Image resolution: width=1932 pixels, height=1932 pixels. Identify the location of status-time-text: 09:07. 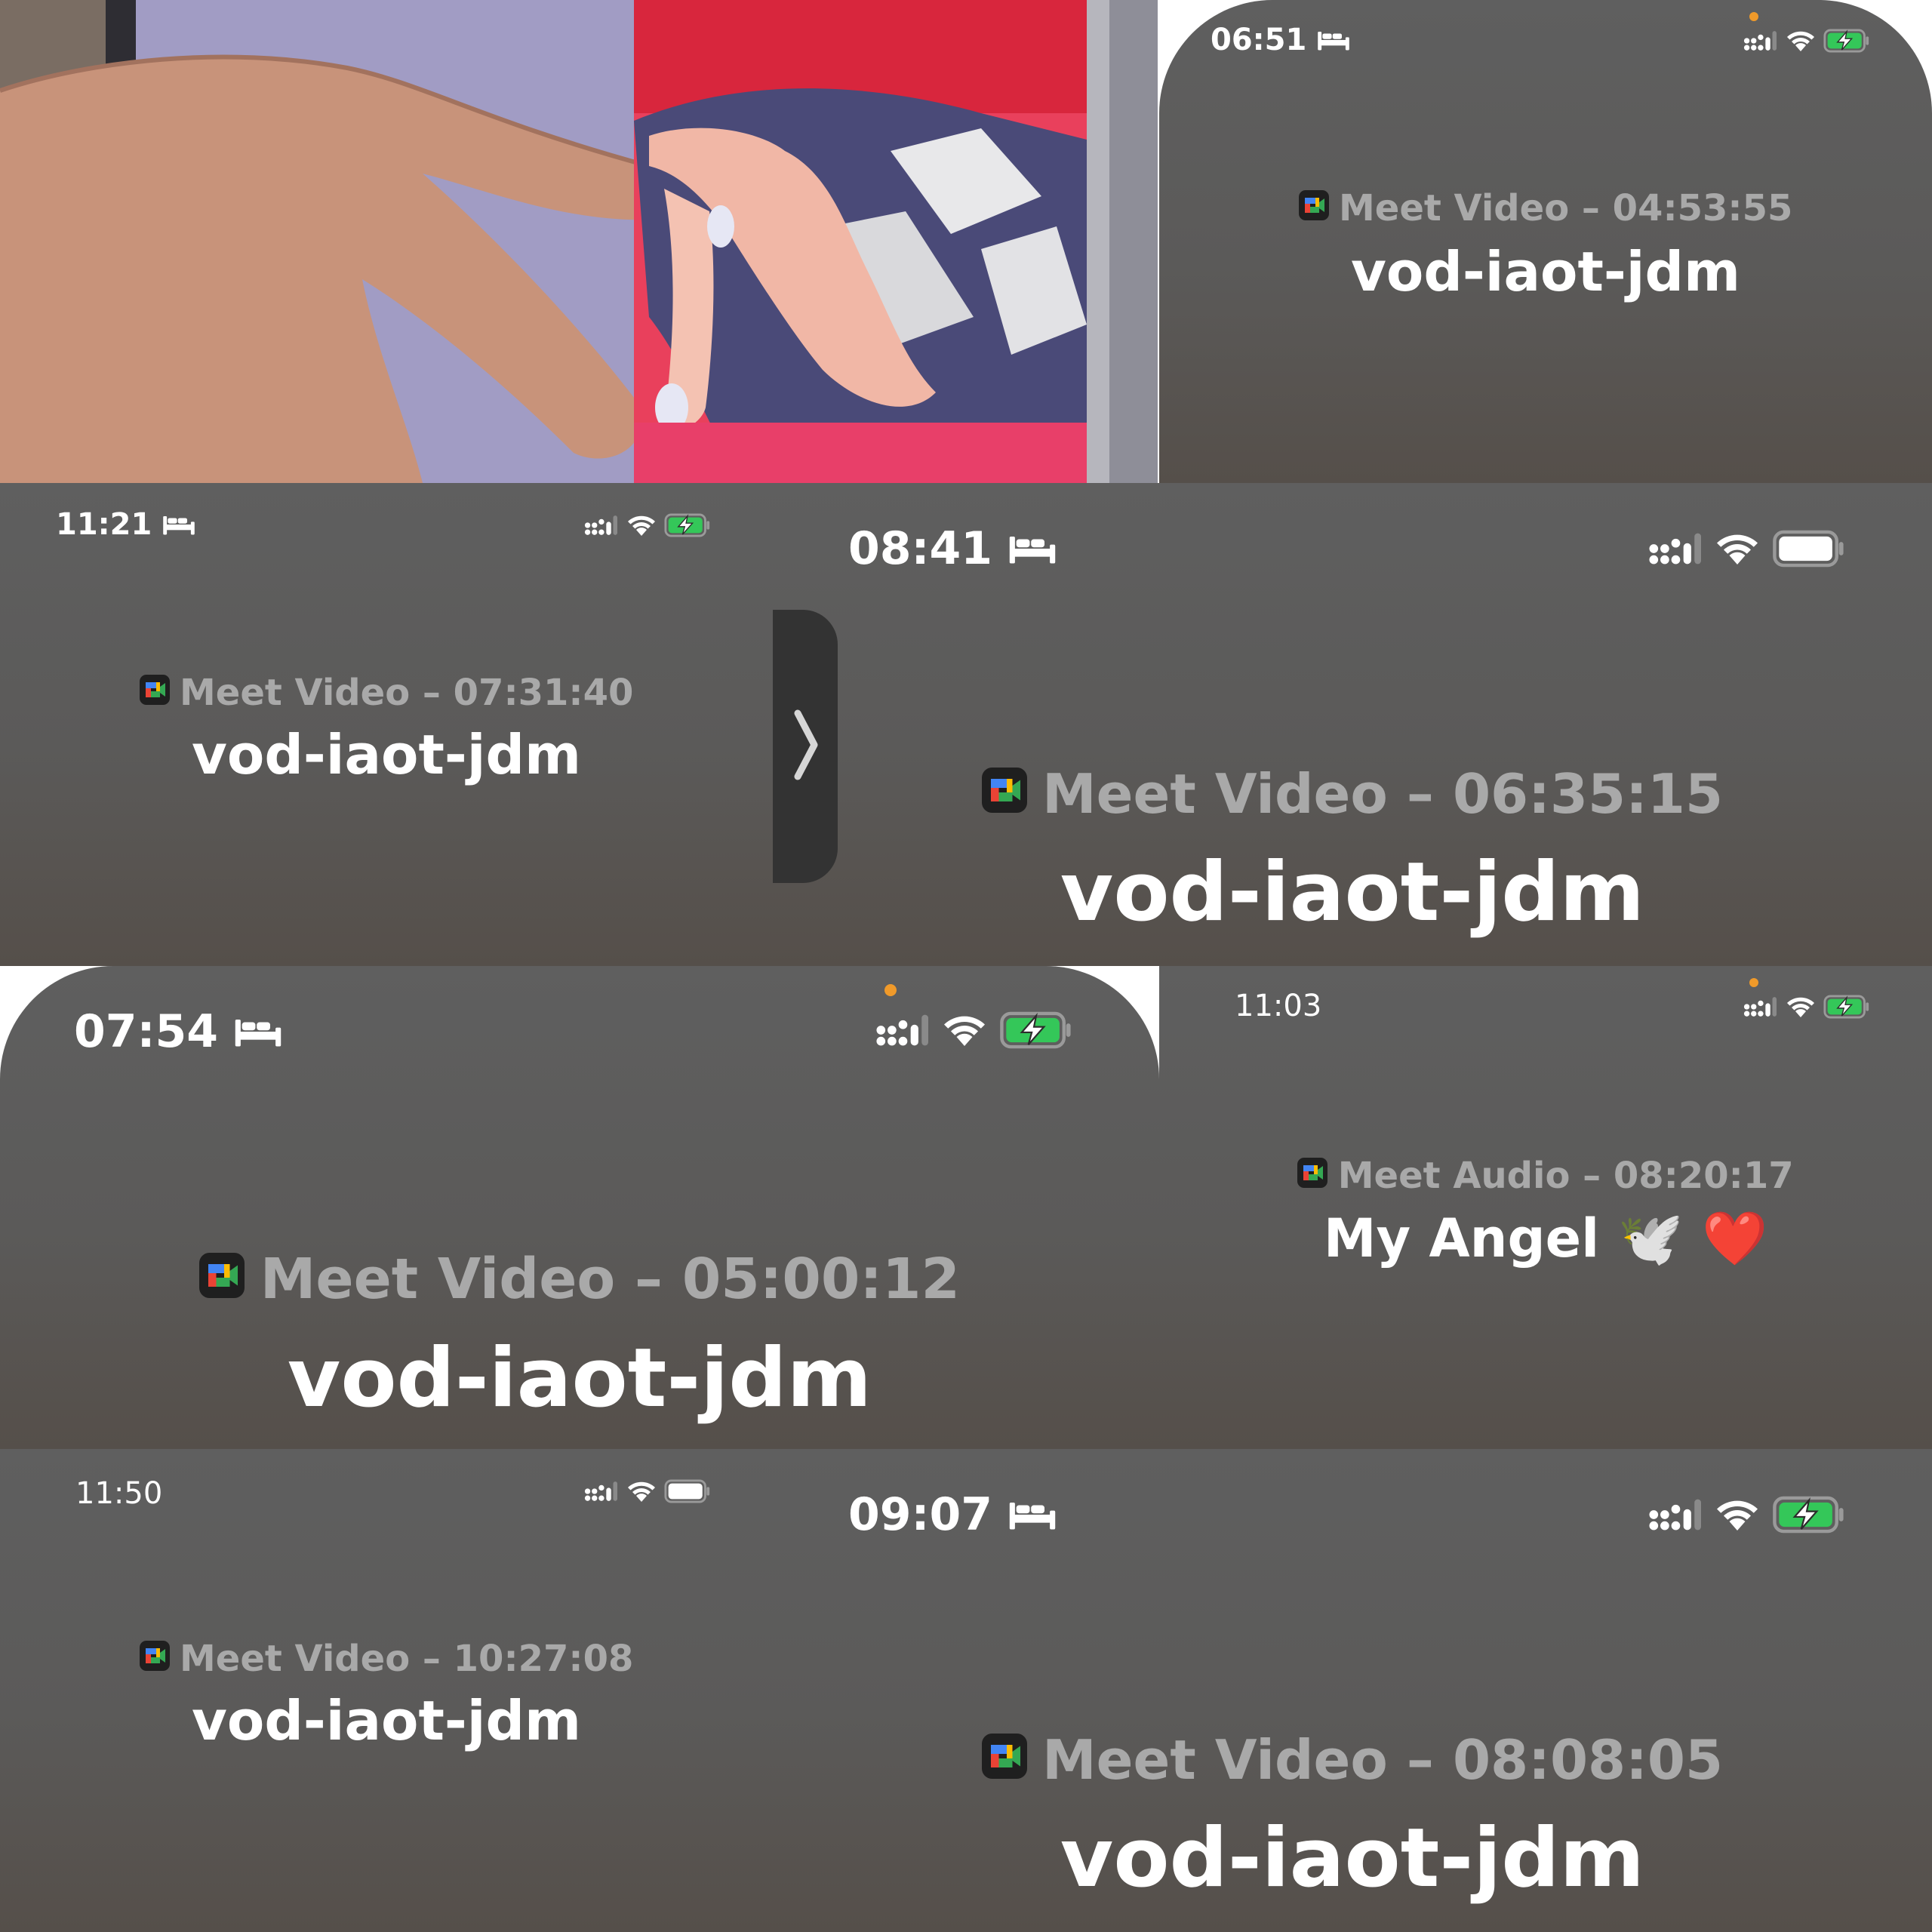
(920, 1514).